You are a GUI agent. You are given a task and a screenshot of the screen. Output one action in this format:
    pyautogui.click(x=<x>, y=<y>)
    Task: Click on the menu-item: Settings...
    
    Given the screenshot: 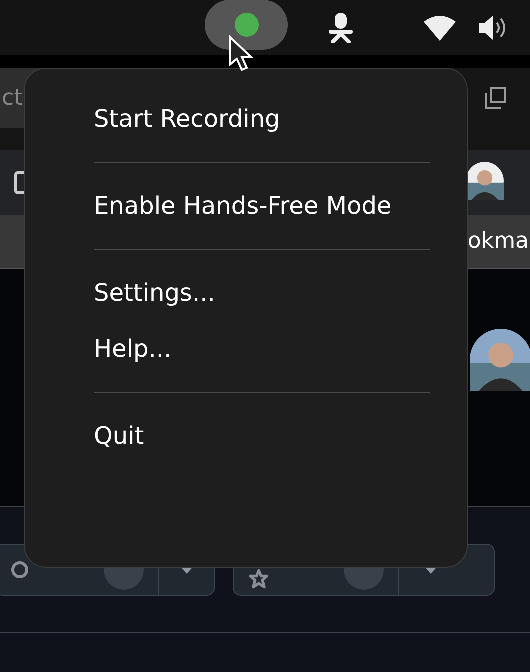 What is the action you would take?
    pyautogui.click(x=246, y=293)
    